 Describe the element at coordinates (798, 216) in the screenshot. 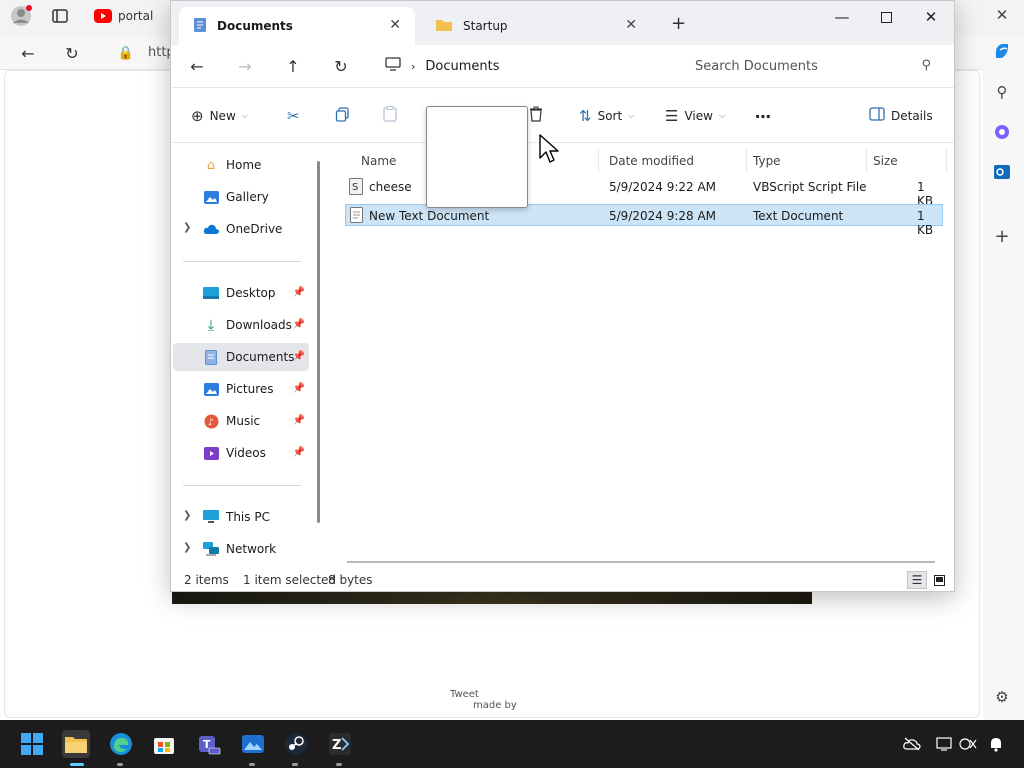

I see `file-type: Text Document` at that location.